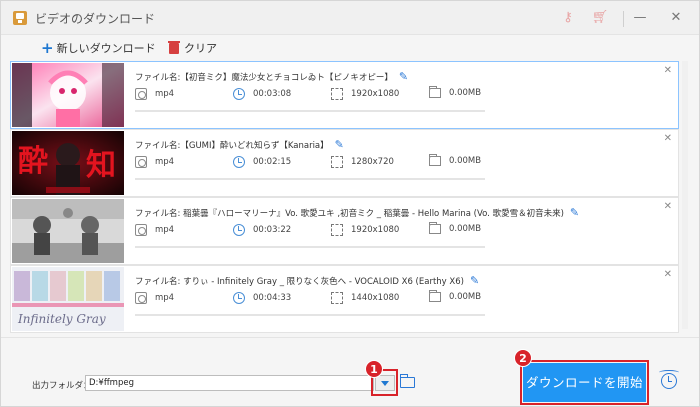  I want to click on resolution-info: 1440x1080, so click(365, 298).